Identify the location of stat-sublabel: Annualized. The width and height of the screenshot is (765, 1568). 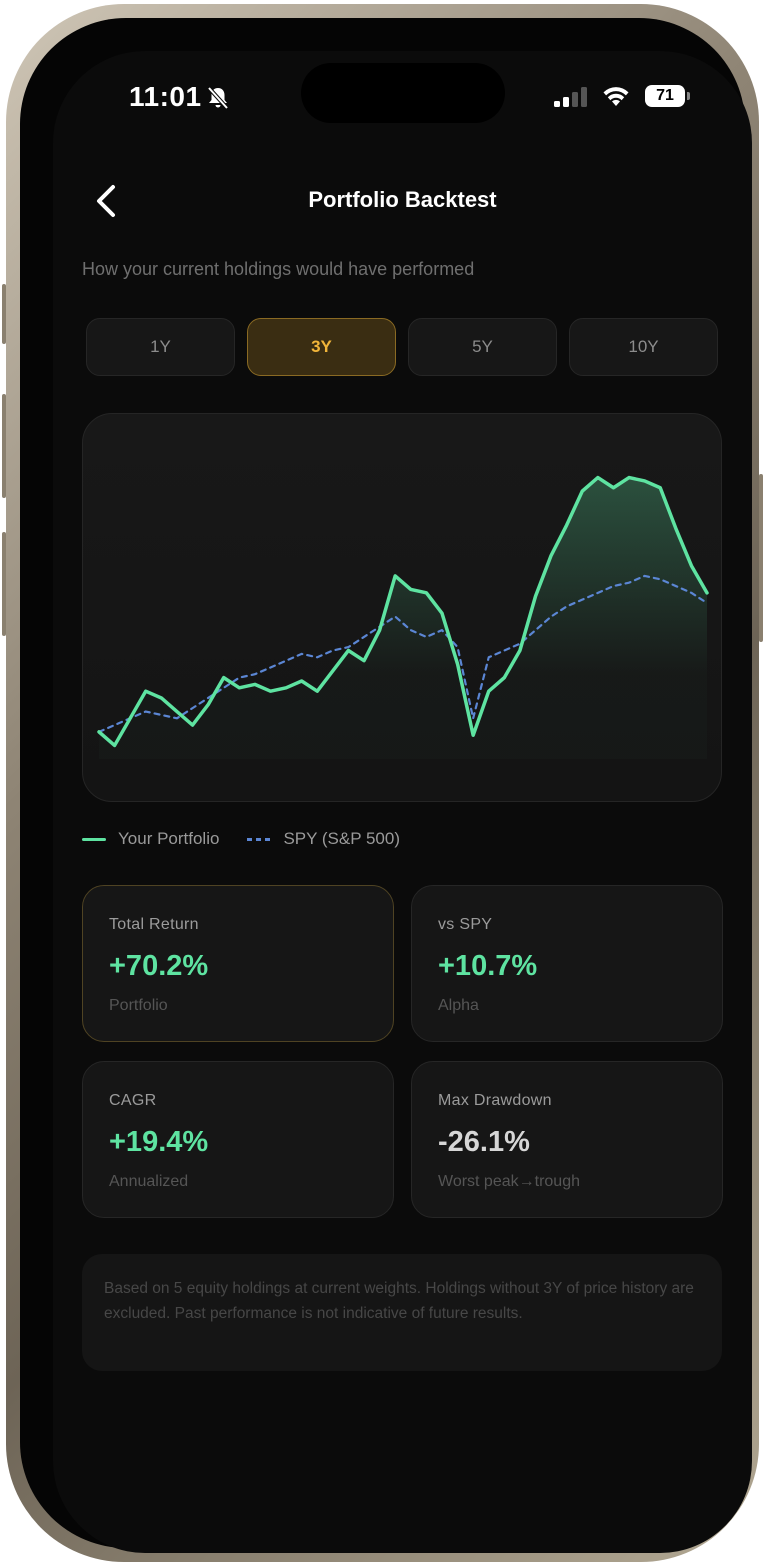
(149, 1181).